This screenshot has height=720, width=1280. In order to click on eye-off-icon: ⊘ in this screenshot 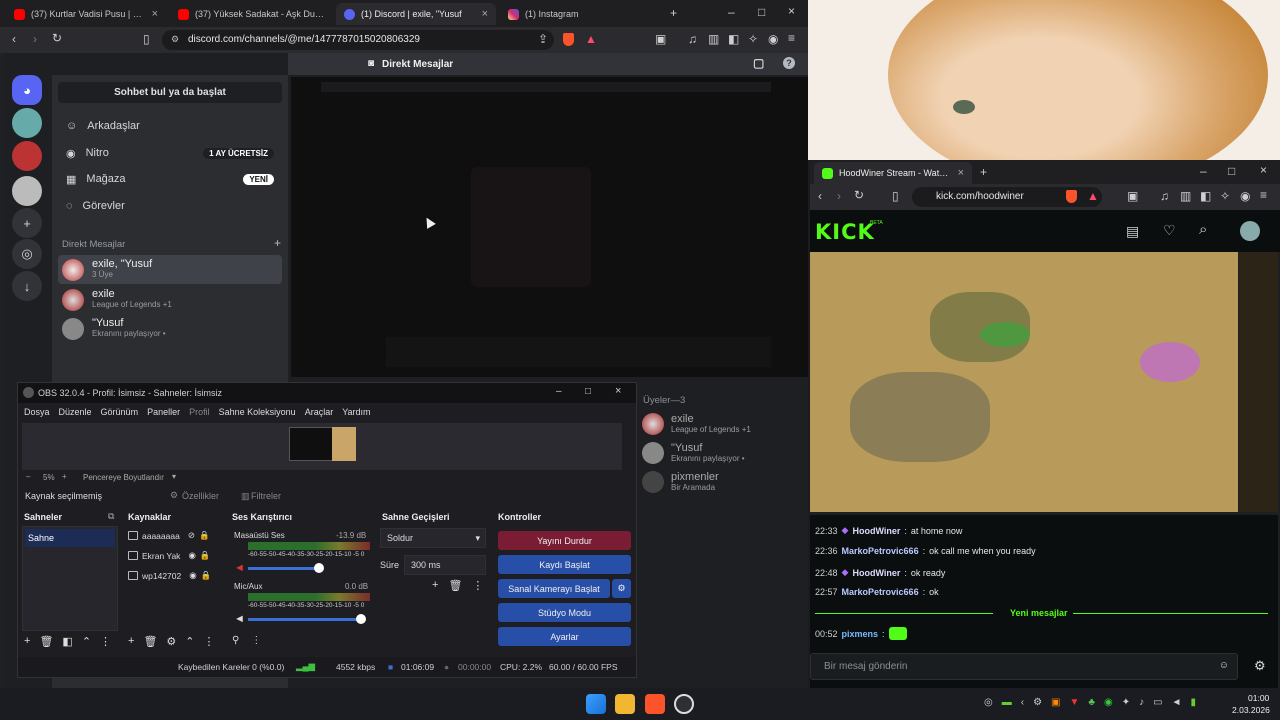, I will do `click(191, 535)`.